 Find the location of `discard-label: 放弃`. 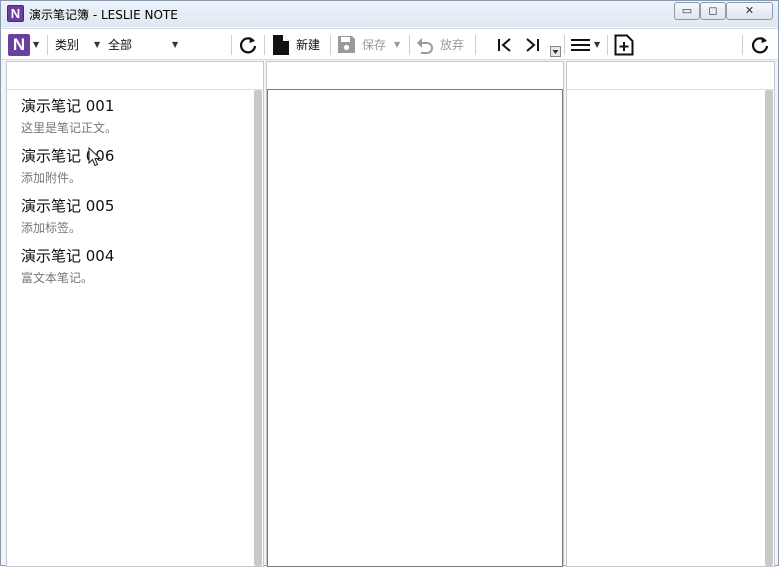

discard-label: 放弃 is located at coordinates (452, 45).